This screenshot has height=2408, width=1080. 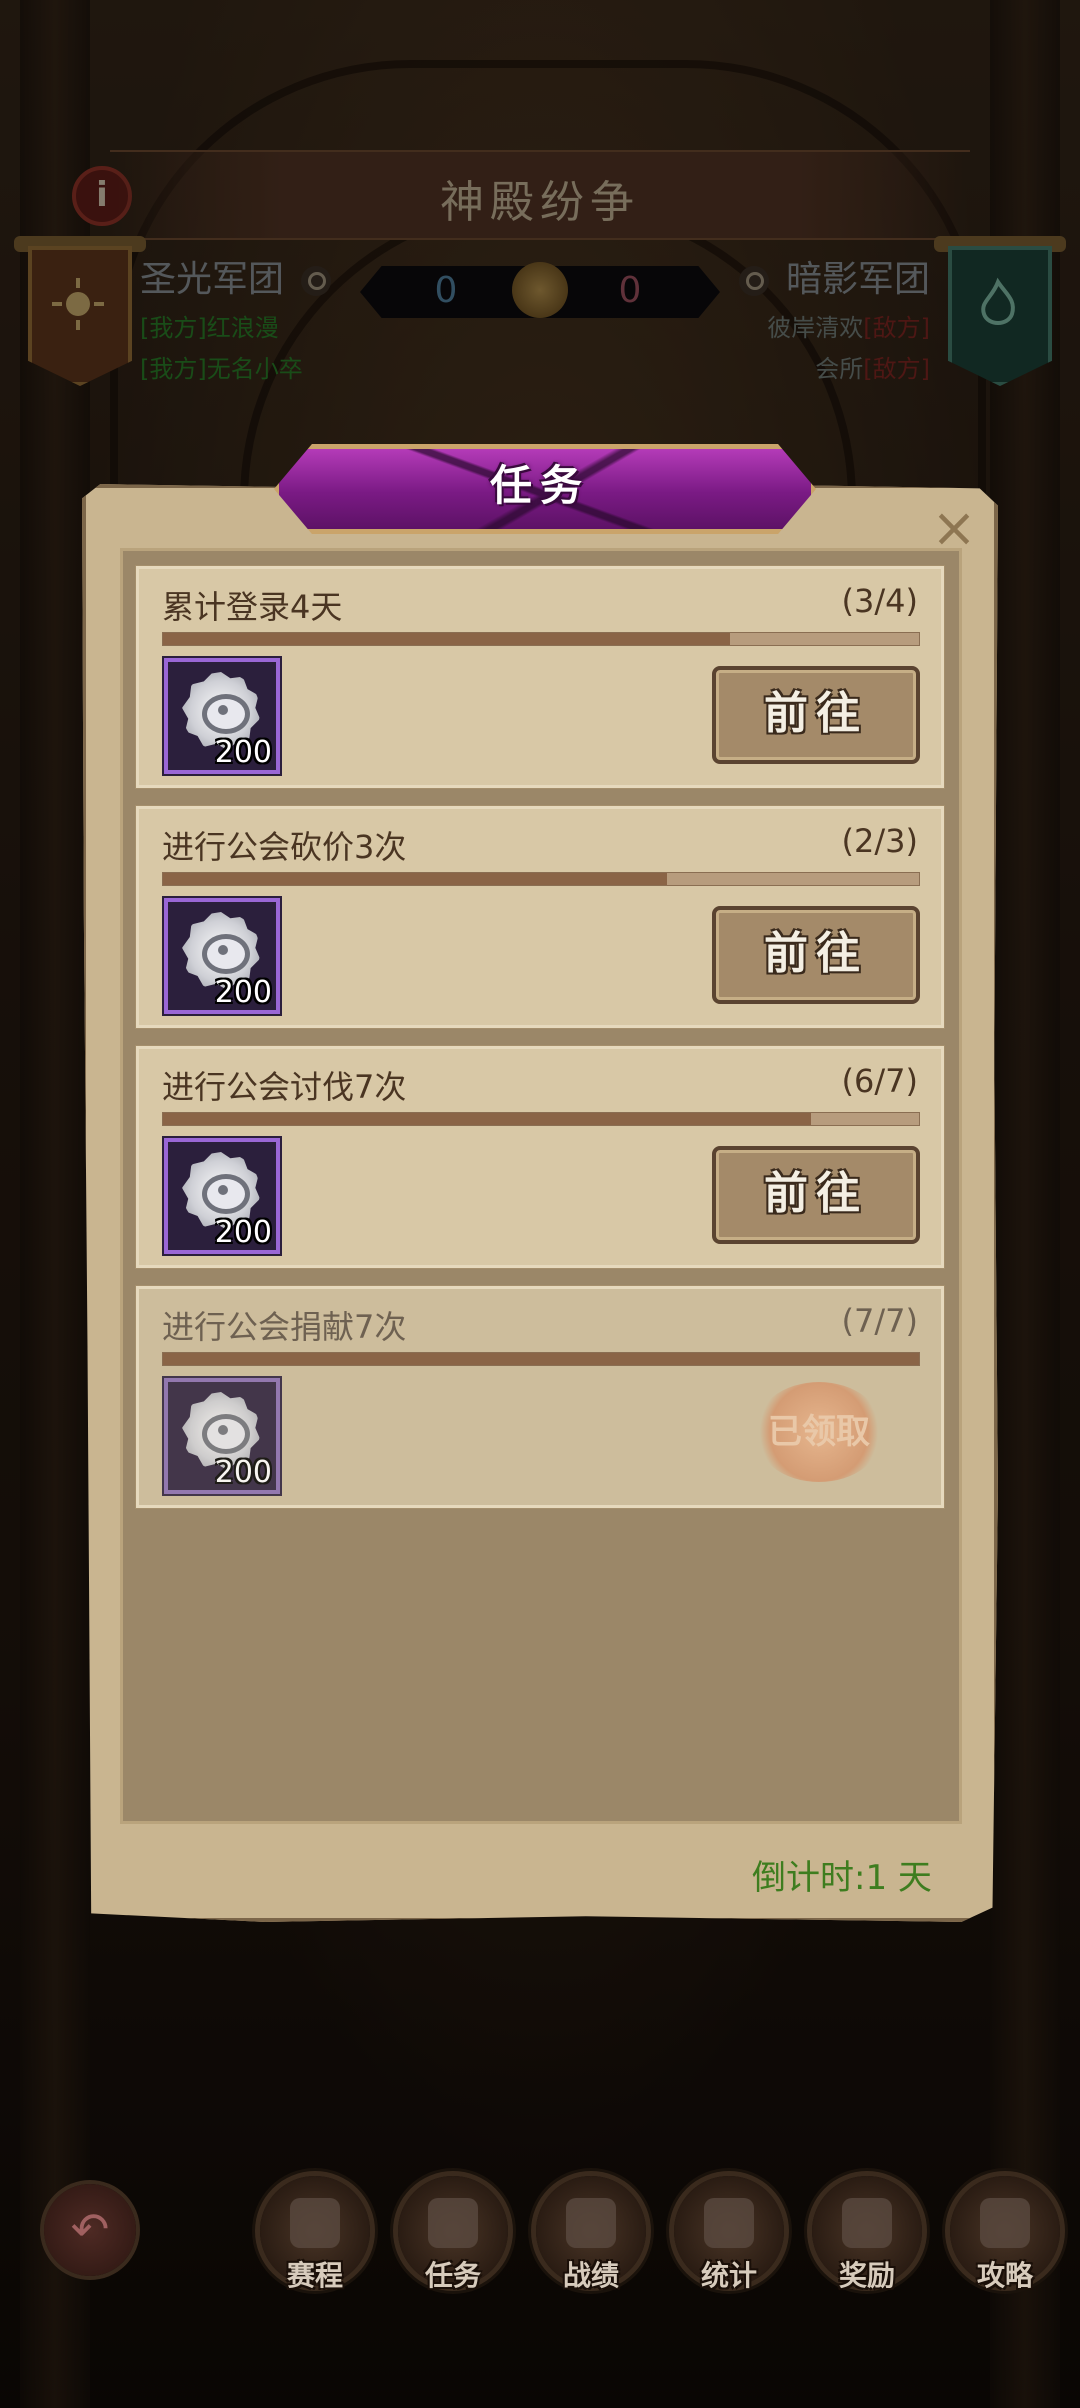 What do you see at coordinates (315, 2223) in the screenshot?
I see `schedule-icon` at bounding box center [315, 2223].